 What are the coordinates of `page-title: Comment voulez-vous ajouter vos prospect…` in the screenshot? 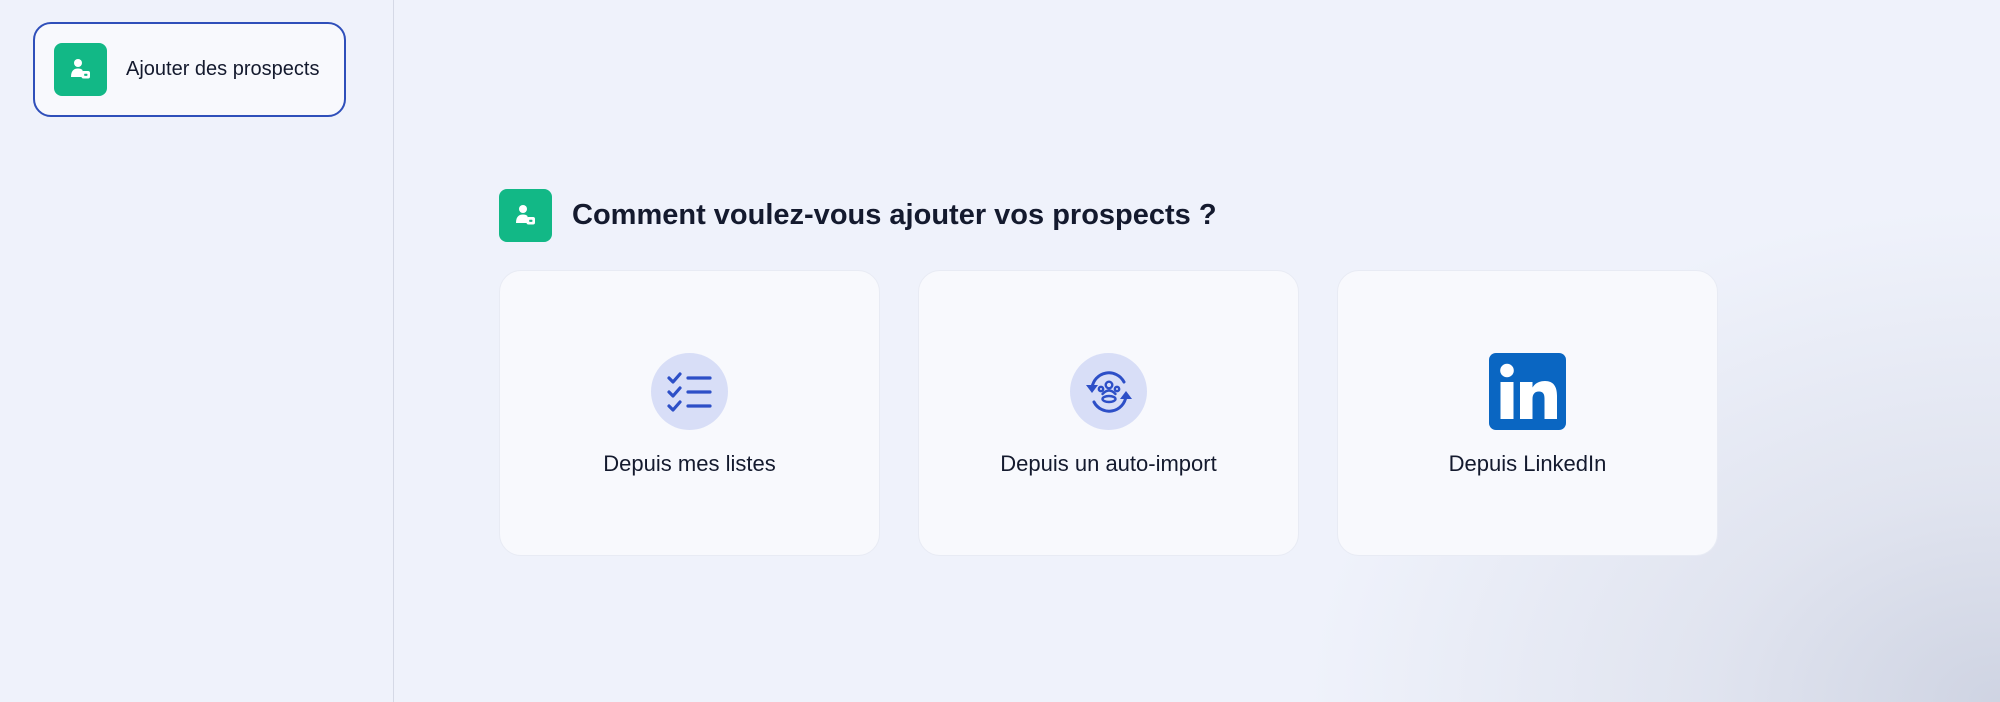 It's located at (894, 215).